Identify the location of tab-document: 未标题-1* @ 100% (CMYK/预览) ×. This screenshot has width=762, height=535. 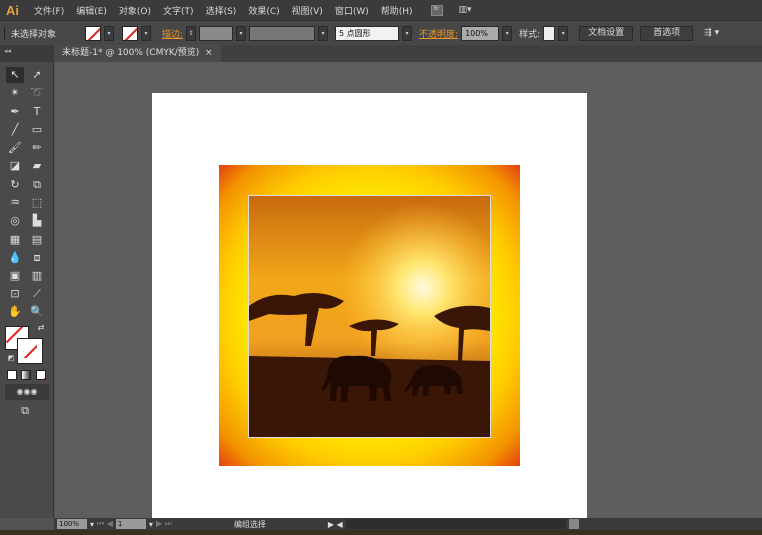
(137, 53).